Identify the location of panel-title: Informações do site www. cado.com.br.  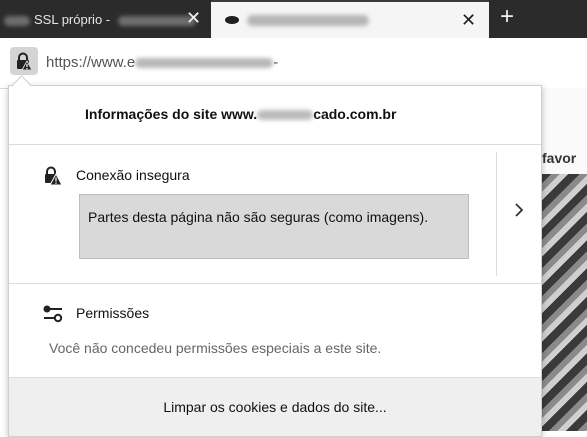
(241, 114).